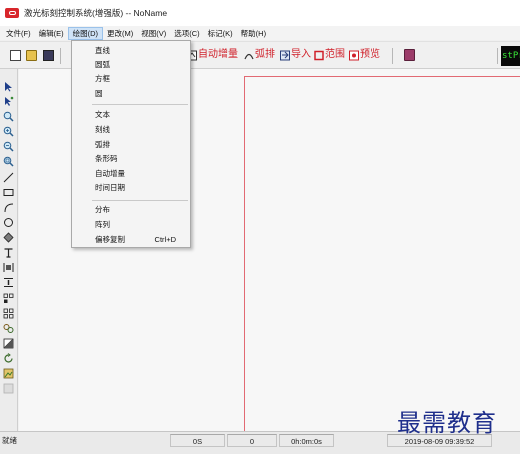  I want to click on preview-button: 预览, so click(370, 55).